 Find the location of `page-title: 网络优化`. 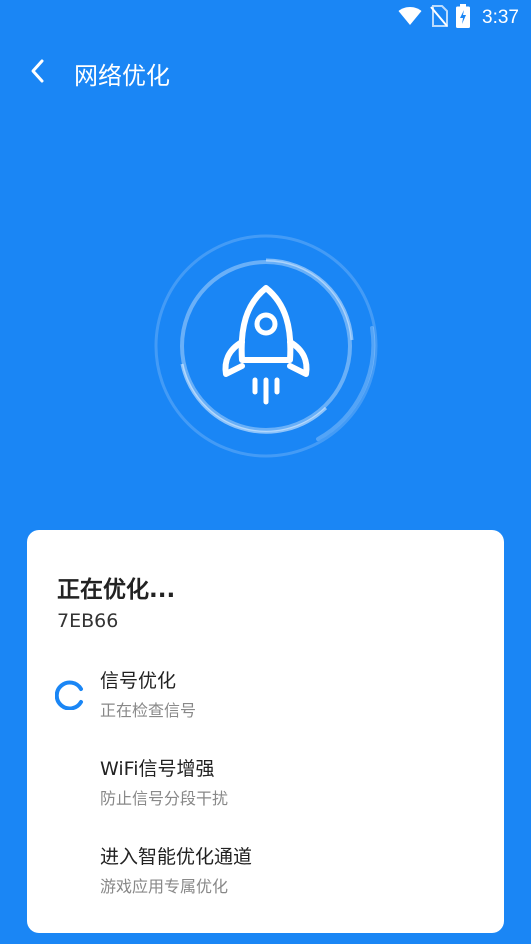

page-title: 网络优化 is located at coordinates (122, 75).